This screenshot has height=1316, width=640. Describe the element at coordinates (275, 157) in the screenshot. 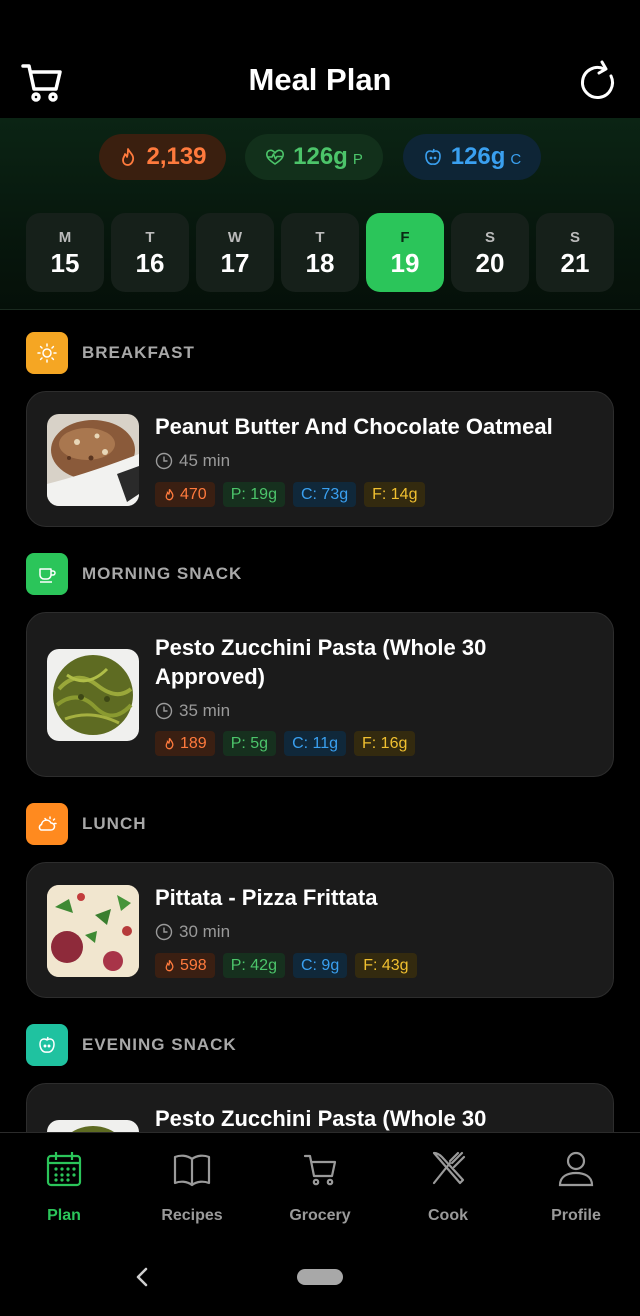

I see `heart-pulse-icon` at that location.